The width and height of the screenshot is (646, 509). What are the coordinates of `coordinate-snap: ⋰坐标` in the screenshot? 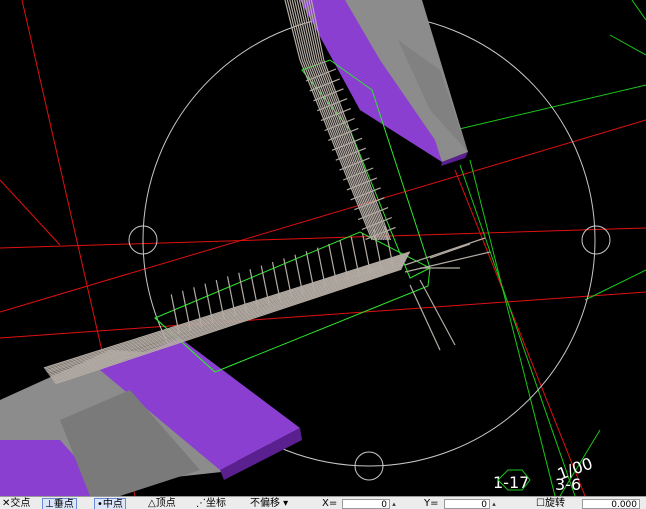 It's located at (211, 503).